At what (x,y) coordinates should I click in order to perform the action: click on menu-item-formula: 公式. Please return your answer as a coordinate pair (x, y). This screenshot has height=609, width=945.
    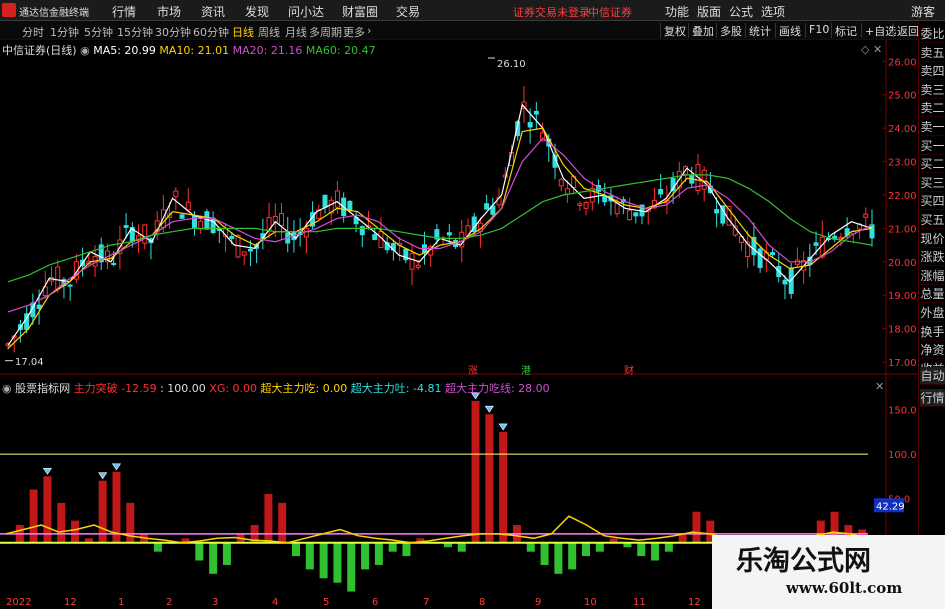
    Looking at the image, I should click on (741, 11).